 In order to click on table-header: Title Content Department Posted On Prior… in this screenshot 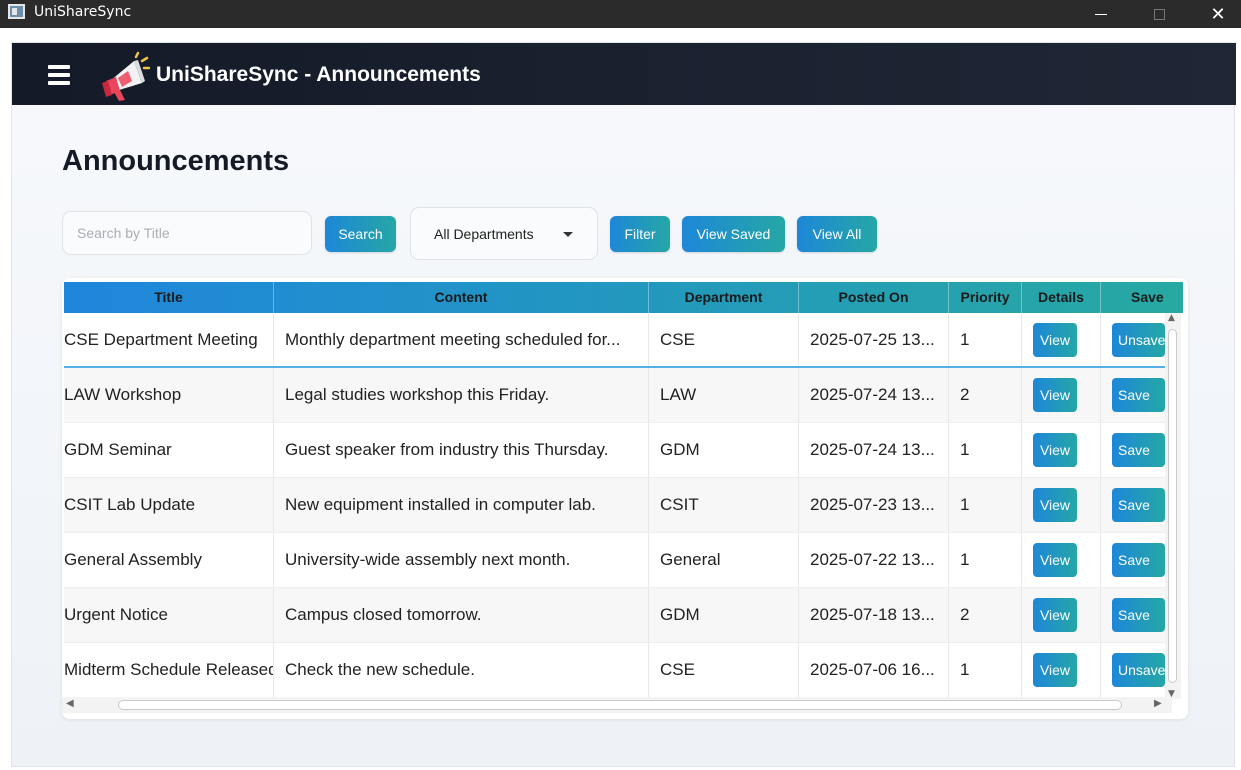, I will do `click(623, 297)`.